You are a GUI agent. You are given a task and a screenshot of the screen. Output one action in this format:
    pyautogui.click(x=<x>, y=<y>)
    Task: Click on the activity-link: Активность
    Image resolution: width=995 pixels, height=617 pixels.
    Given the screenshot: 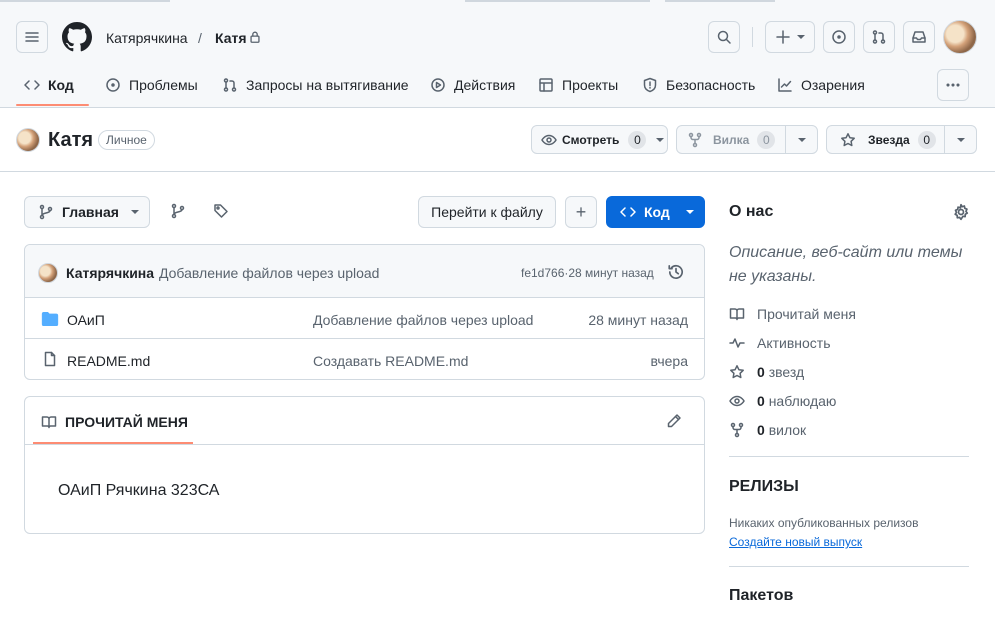 What is the action you would take?
    pyautogui.click(x=780, y=343)
    